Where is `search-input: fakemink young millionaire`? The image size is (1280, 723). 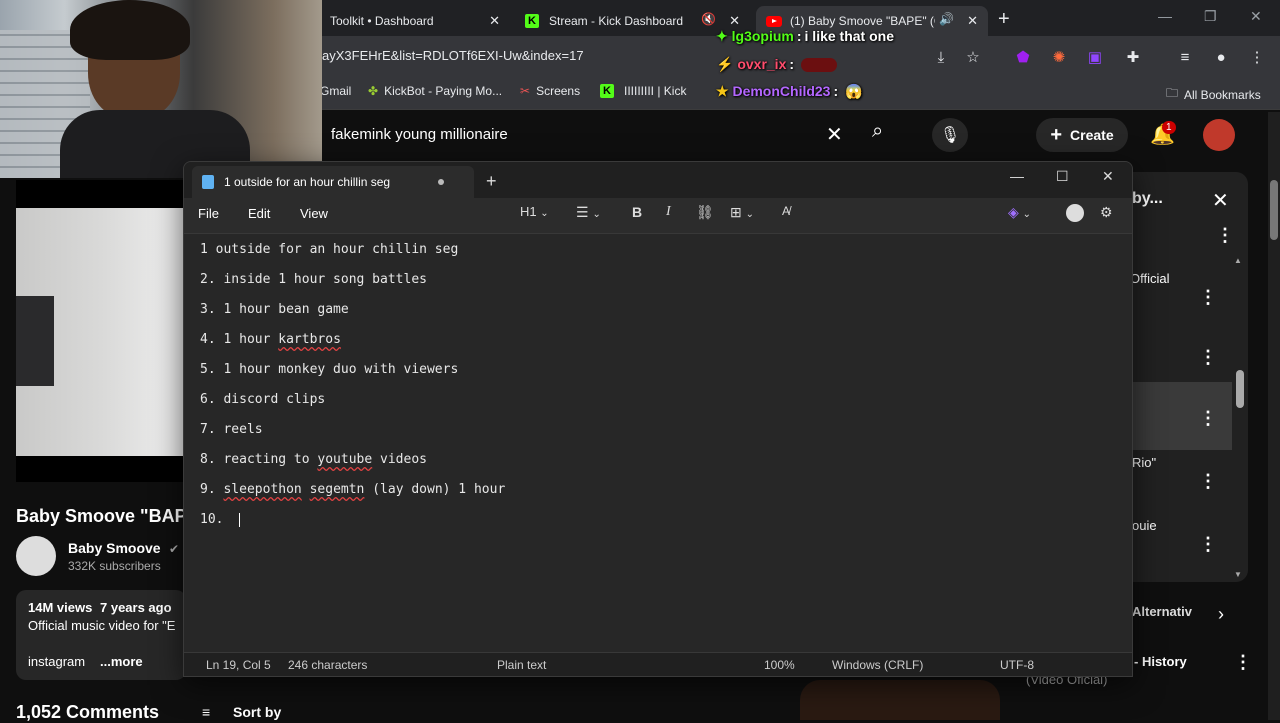
search-input: fakemink young millionaire is located at coordinates (419, 134).